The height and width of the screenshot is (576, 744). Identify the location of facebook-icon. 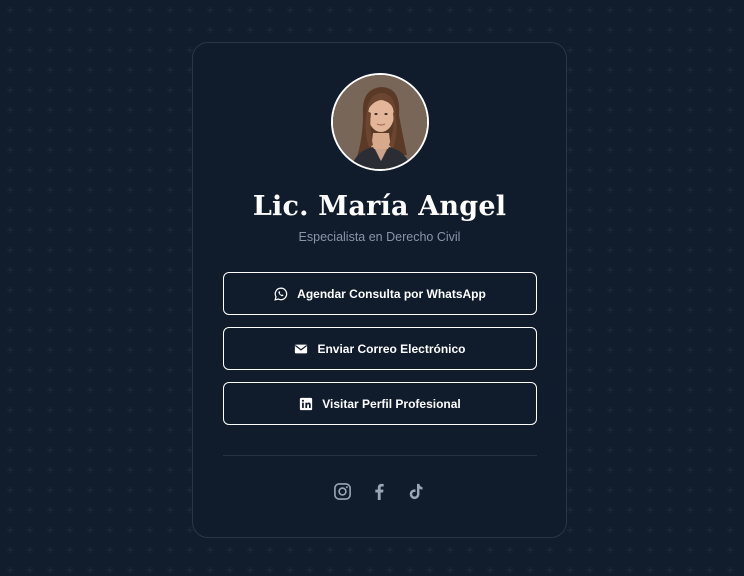
(379, 491).